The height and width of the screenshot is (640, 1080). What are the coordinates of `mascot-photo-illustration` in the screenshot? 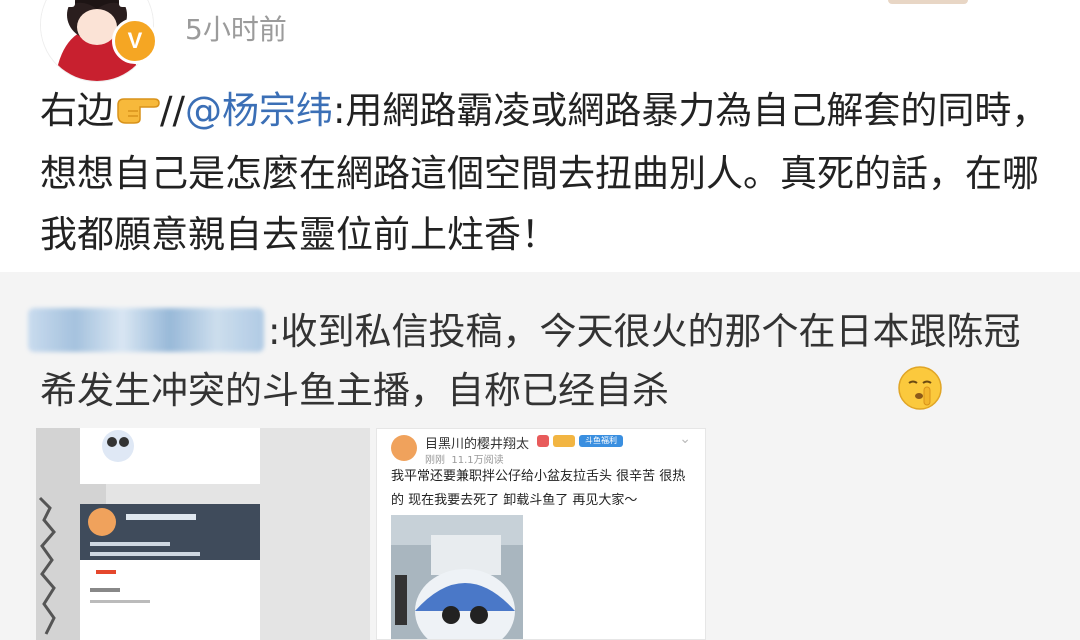 It's located at (457, 577).